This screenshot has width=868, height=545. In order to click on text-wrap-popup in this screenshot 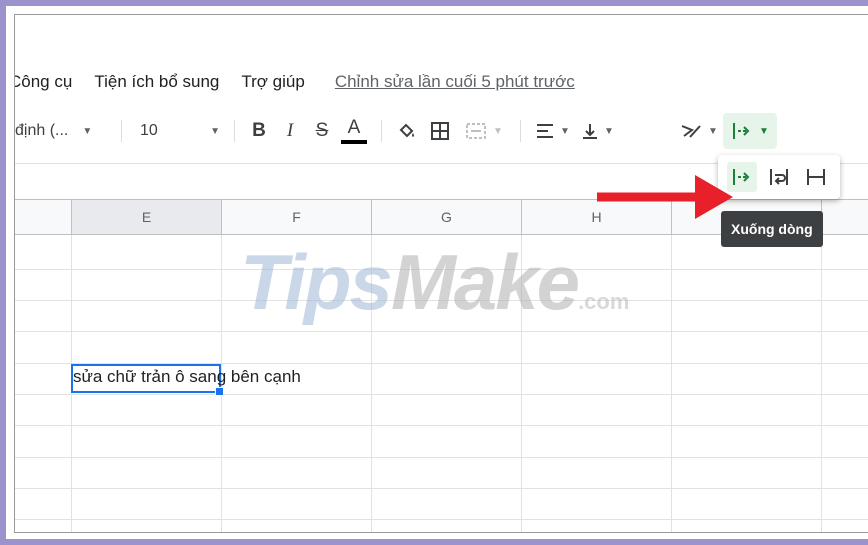, I will do `click(779, 177)`.